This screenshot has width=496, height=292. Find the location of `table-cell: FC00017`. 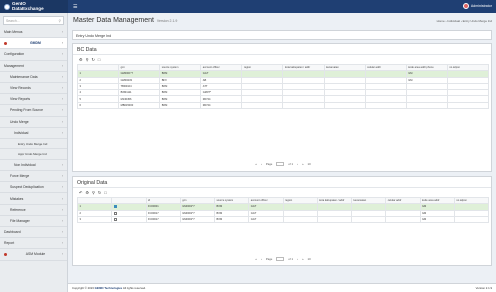

table-cell: FC00017 is located at coordinates (163, 219).